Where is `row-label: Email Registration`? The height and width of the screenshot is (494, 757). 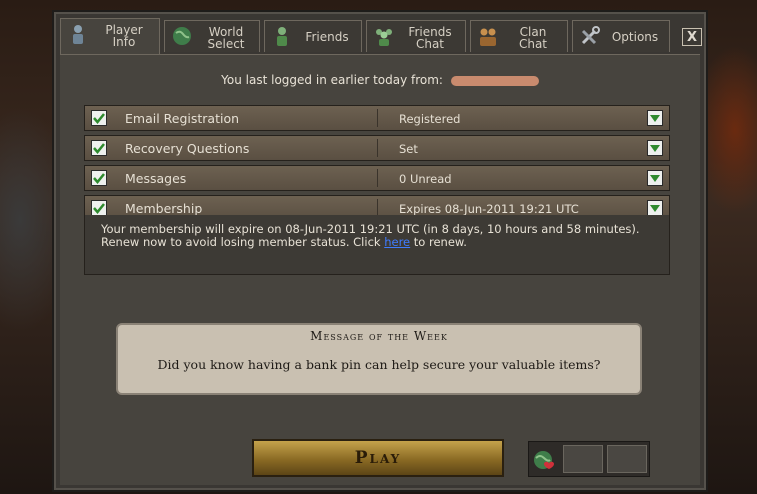 row-label: Email Registration is located at coordinates (182, 118).